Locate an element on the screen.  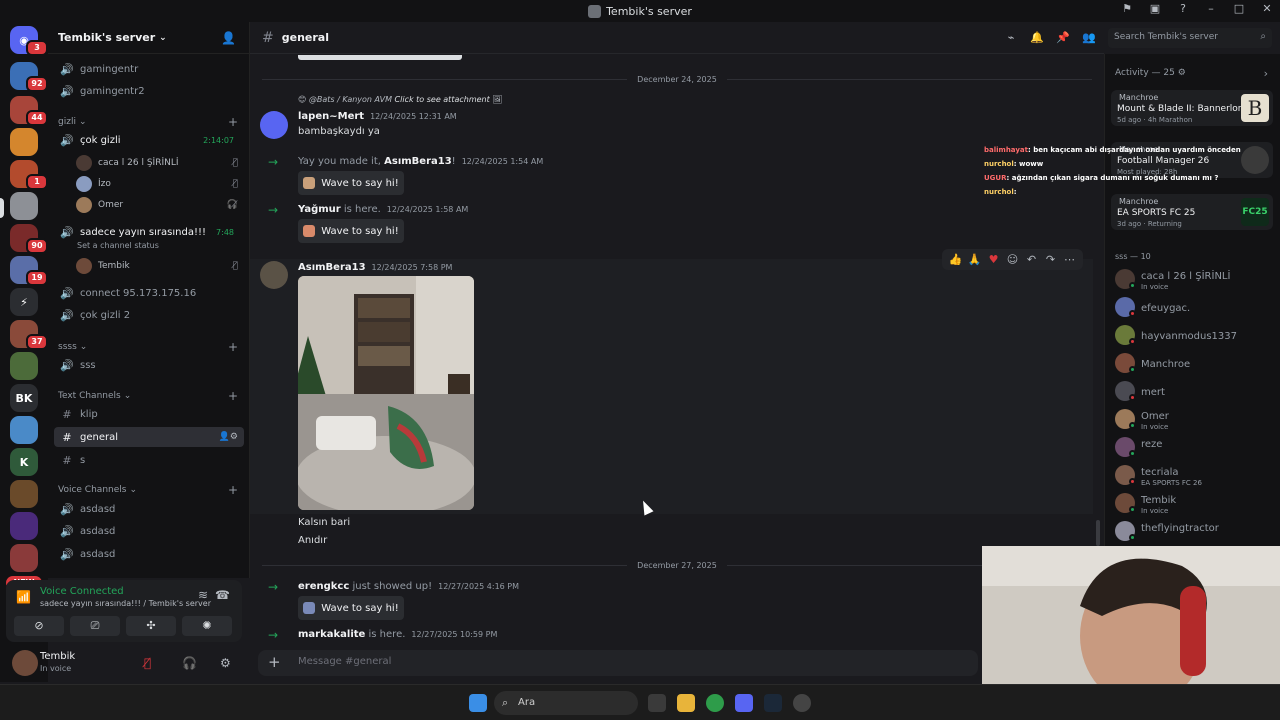
message-author: lapen~Mert is located at coordinates (331, 116).